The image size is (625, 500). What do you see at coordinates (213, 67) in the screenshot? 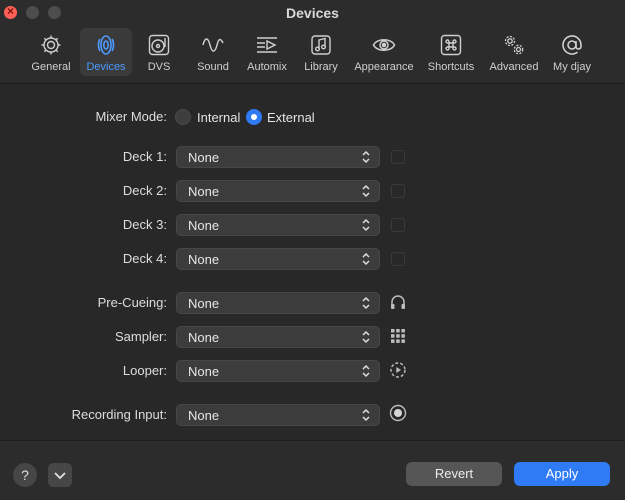
I see `tab-sound-label: Sound` at bounding box center [213, 67].